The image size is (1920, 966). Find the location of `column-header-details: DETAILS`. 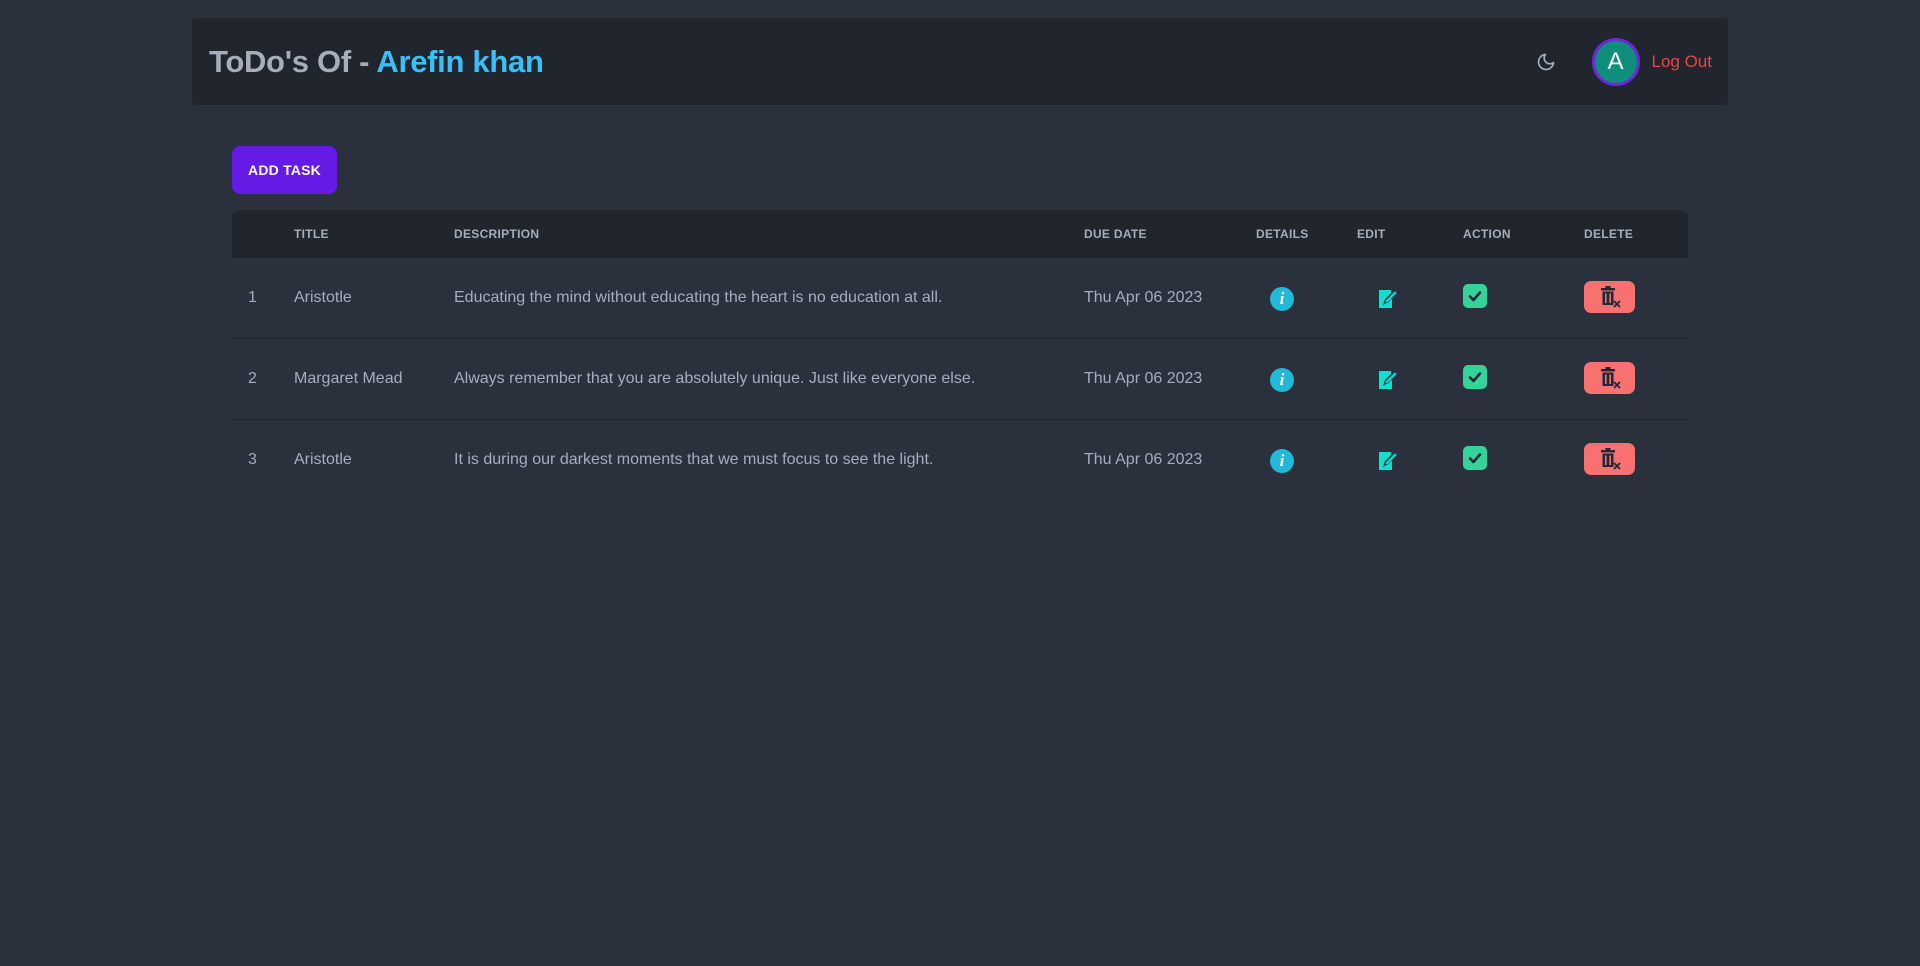

column-header-details: DETAILS is located at coordinates (1282, 234).